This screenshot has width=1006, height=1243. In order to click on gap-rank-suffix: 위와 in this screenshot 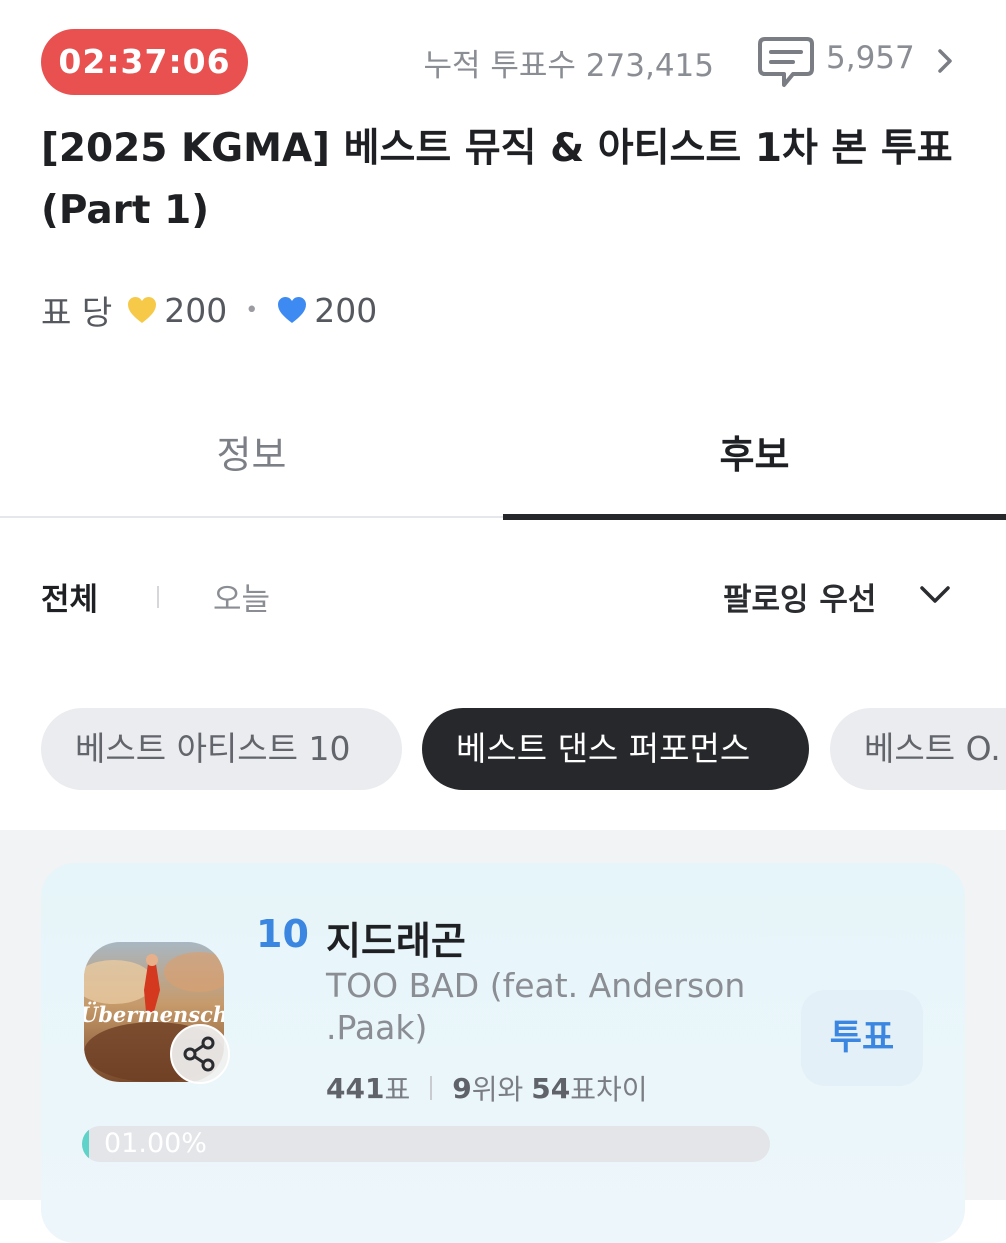, I will do `click(497, 1089)`.